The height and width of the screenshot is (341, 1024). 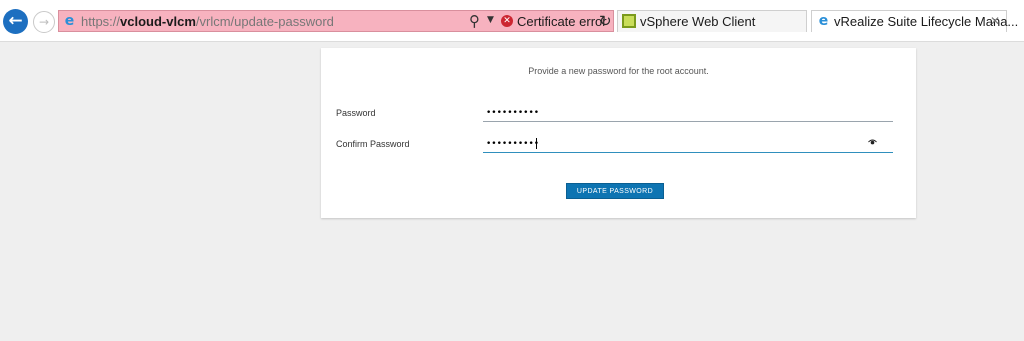 What do you see at coordinates (507, 21) in the screenshot?
I see `certificate-error-icon: ✕` at bounding box center [507, 21].